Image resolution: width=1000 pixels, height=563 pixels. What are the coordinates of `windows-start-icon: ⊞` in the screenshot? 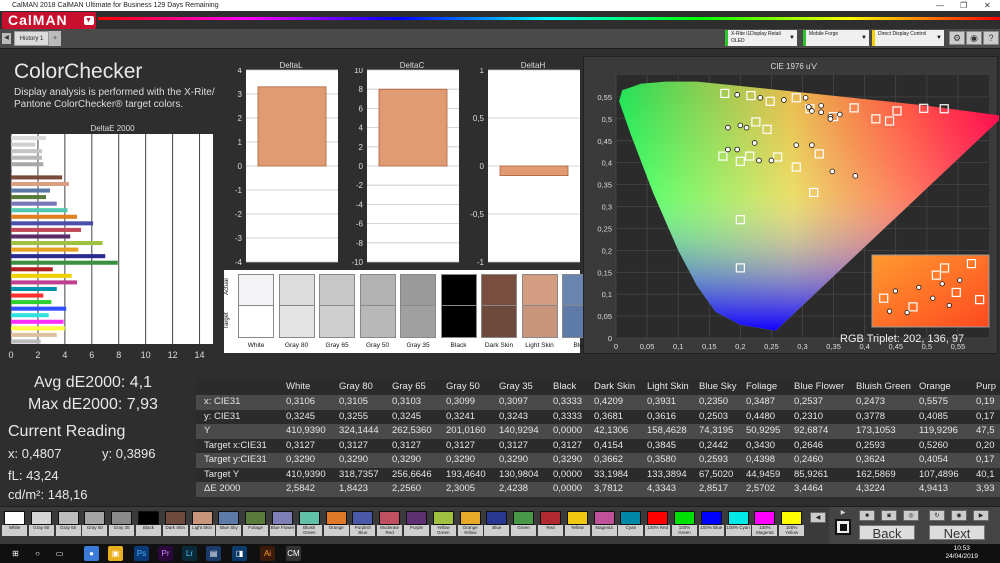 It's located at (15, 553).